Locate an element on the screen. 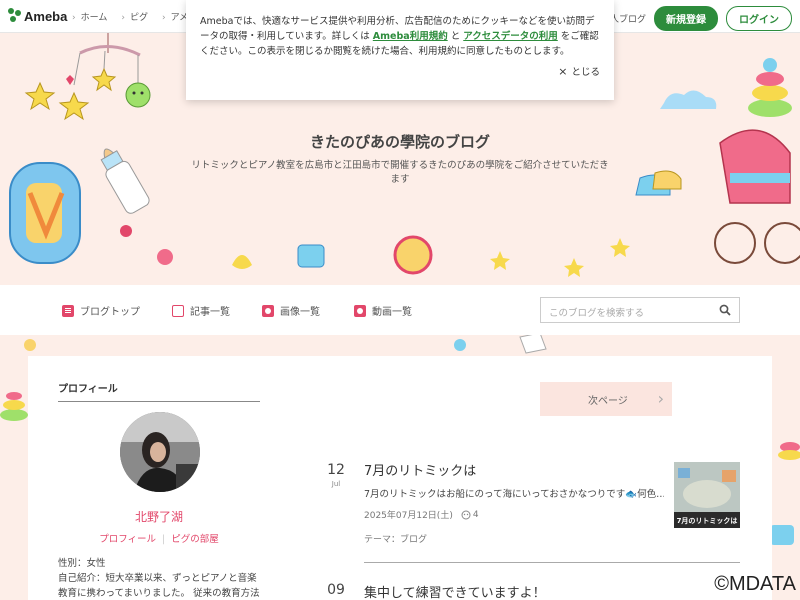 The height and width of the screenshot is (600, 800). nav-blog-top-label: ブログトップ is located at coordinates (110, 312).